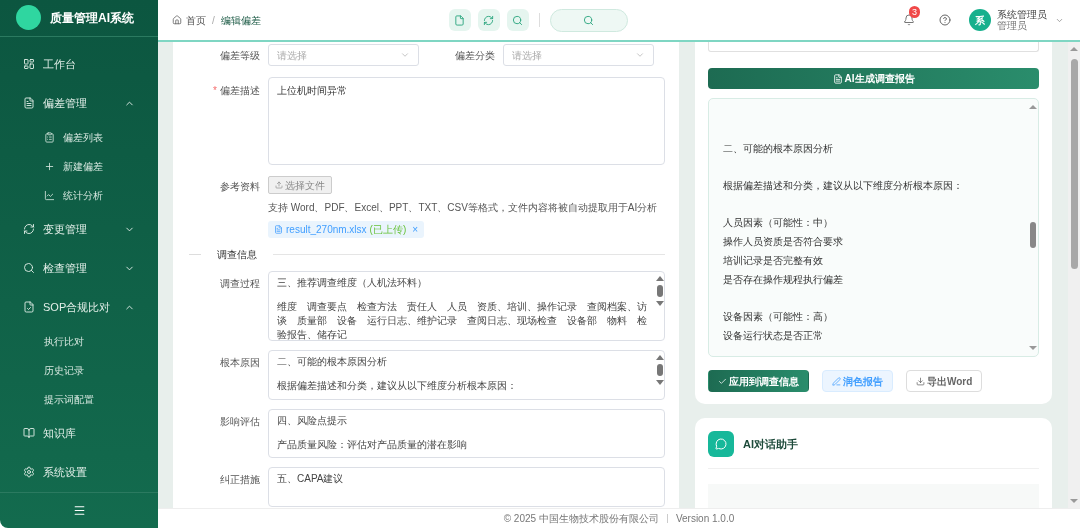 The height and width of the screenshot is (528, 1080). Describe the element at coordinates (240, 363) in the screenshot. I see `field-label: 根本原因` at that location.